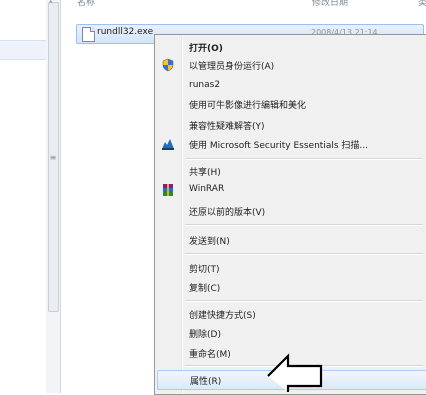 The image size is (426, 395). Describe the element at coordinates (52, 2) in the screenshot. I see `sort-arrow-icon: ▴` at that location.